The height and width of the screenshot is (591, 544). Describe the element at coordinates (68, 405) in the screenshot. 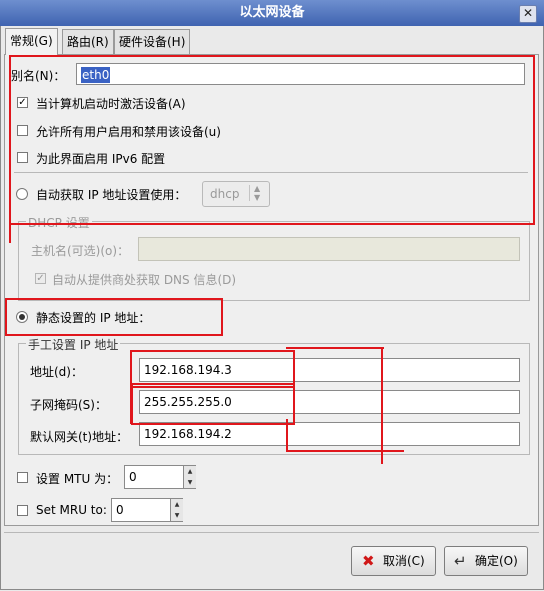

I see `netmask-label: 子网掩码(S)：` at that location.